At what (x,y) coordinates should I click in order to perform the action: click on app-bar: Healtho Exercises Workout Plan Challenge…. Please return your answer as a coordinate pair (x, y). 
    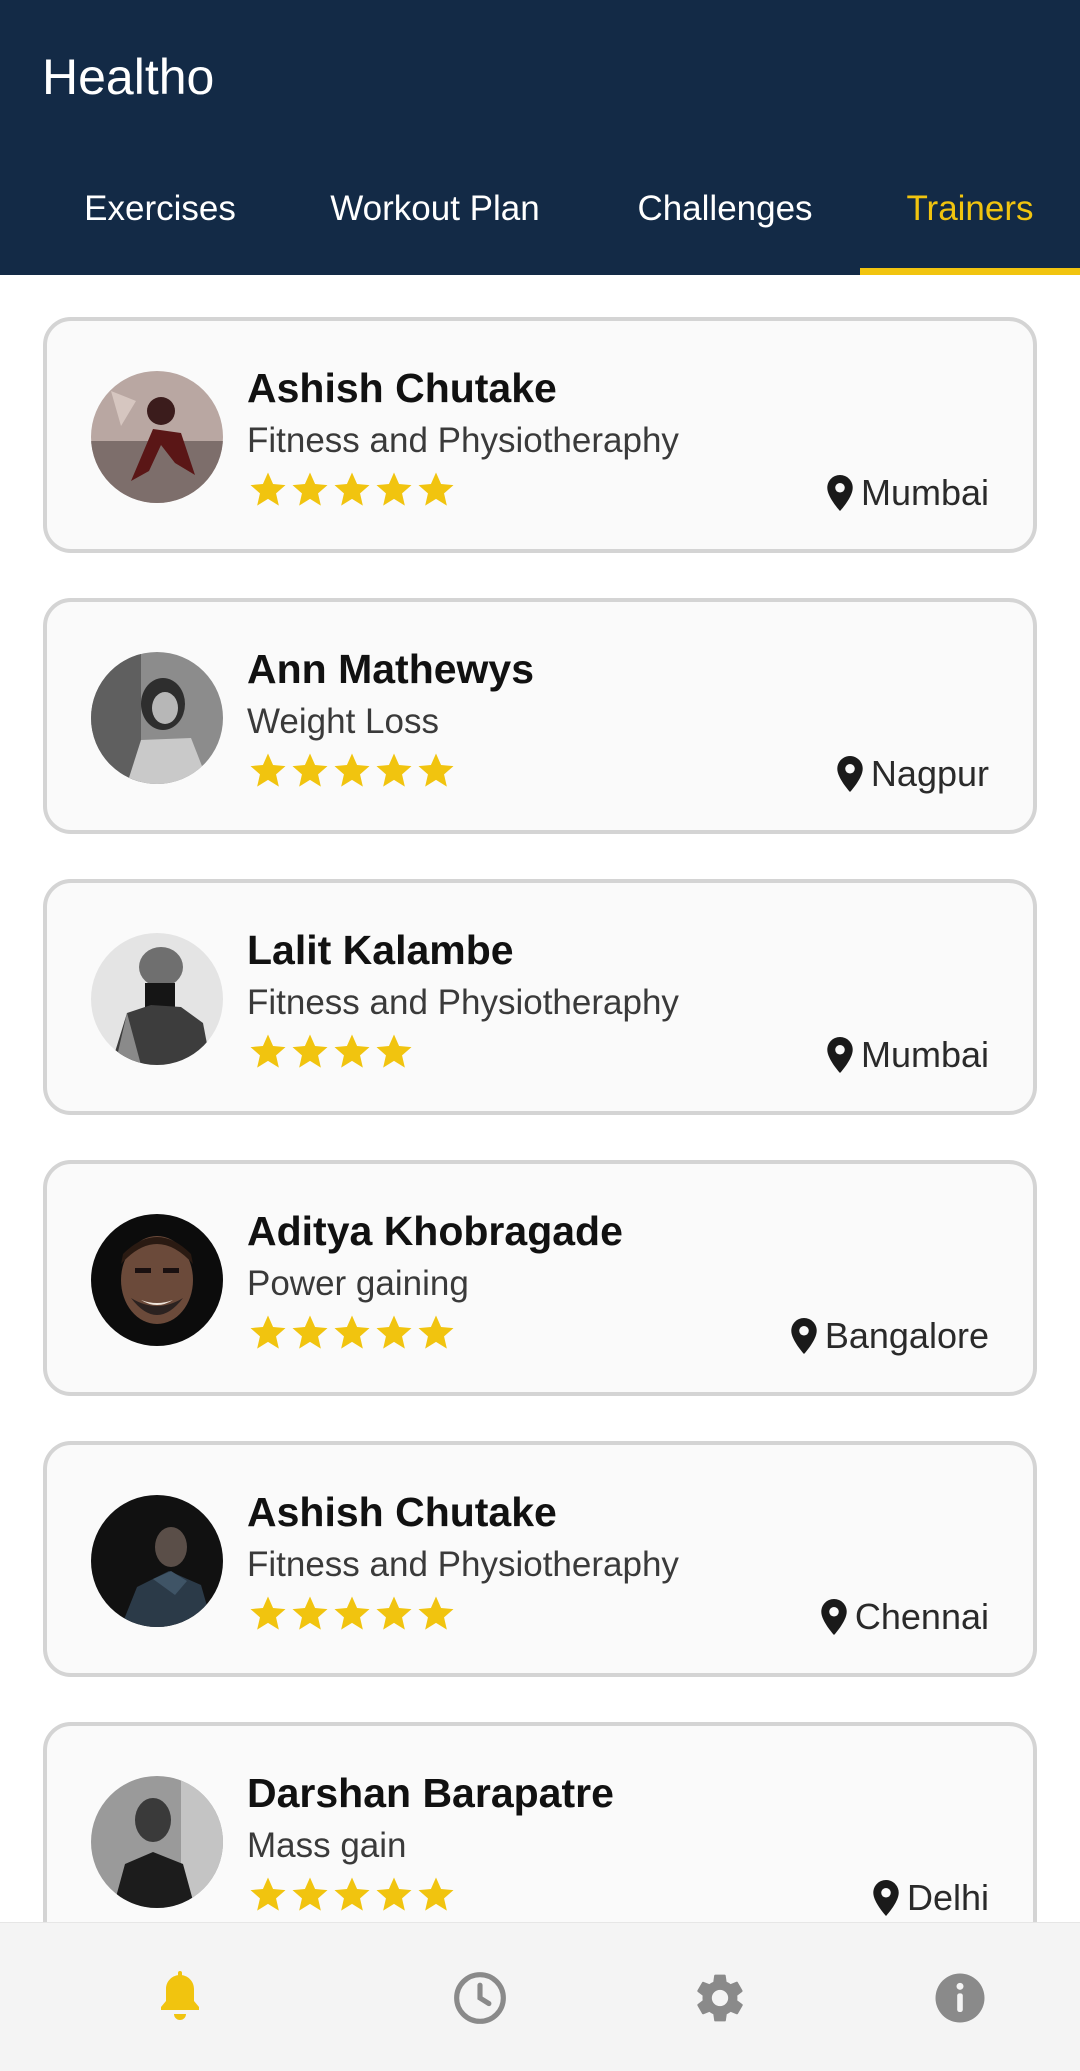
    Looking at the image, I should click on (540, 137).